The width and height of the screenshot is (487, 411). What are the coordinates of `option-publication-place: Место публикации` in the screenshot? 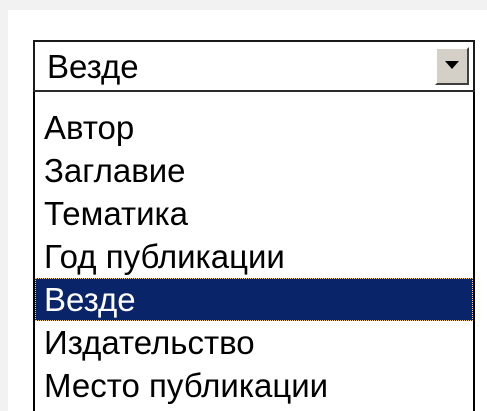 It's located at (254, 385).